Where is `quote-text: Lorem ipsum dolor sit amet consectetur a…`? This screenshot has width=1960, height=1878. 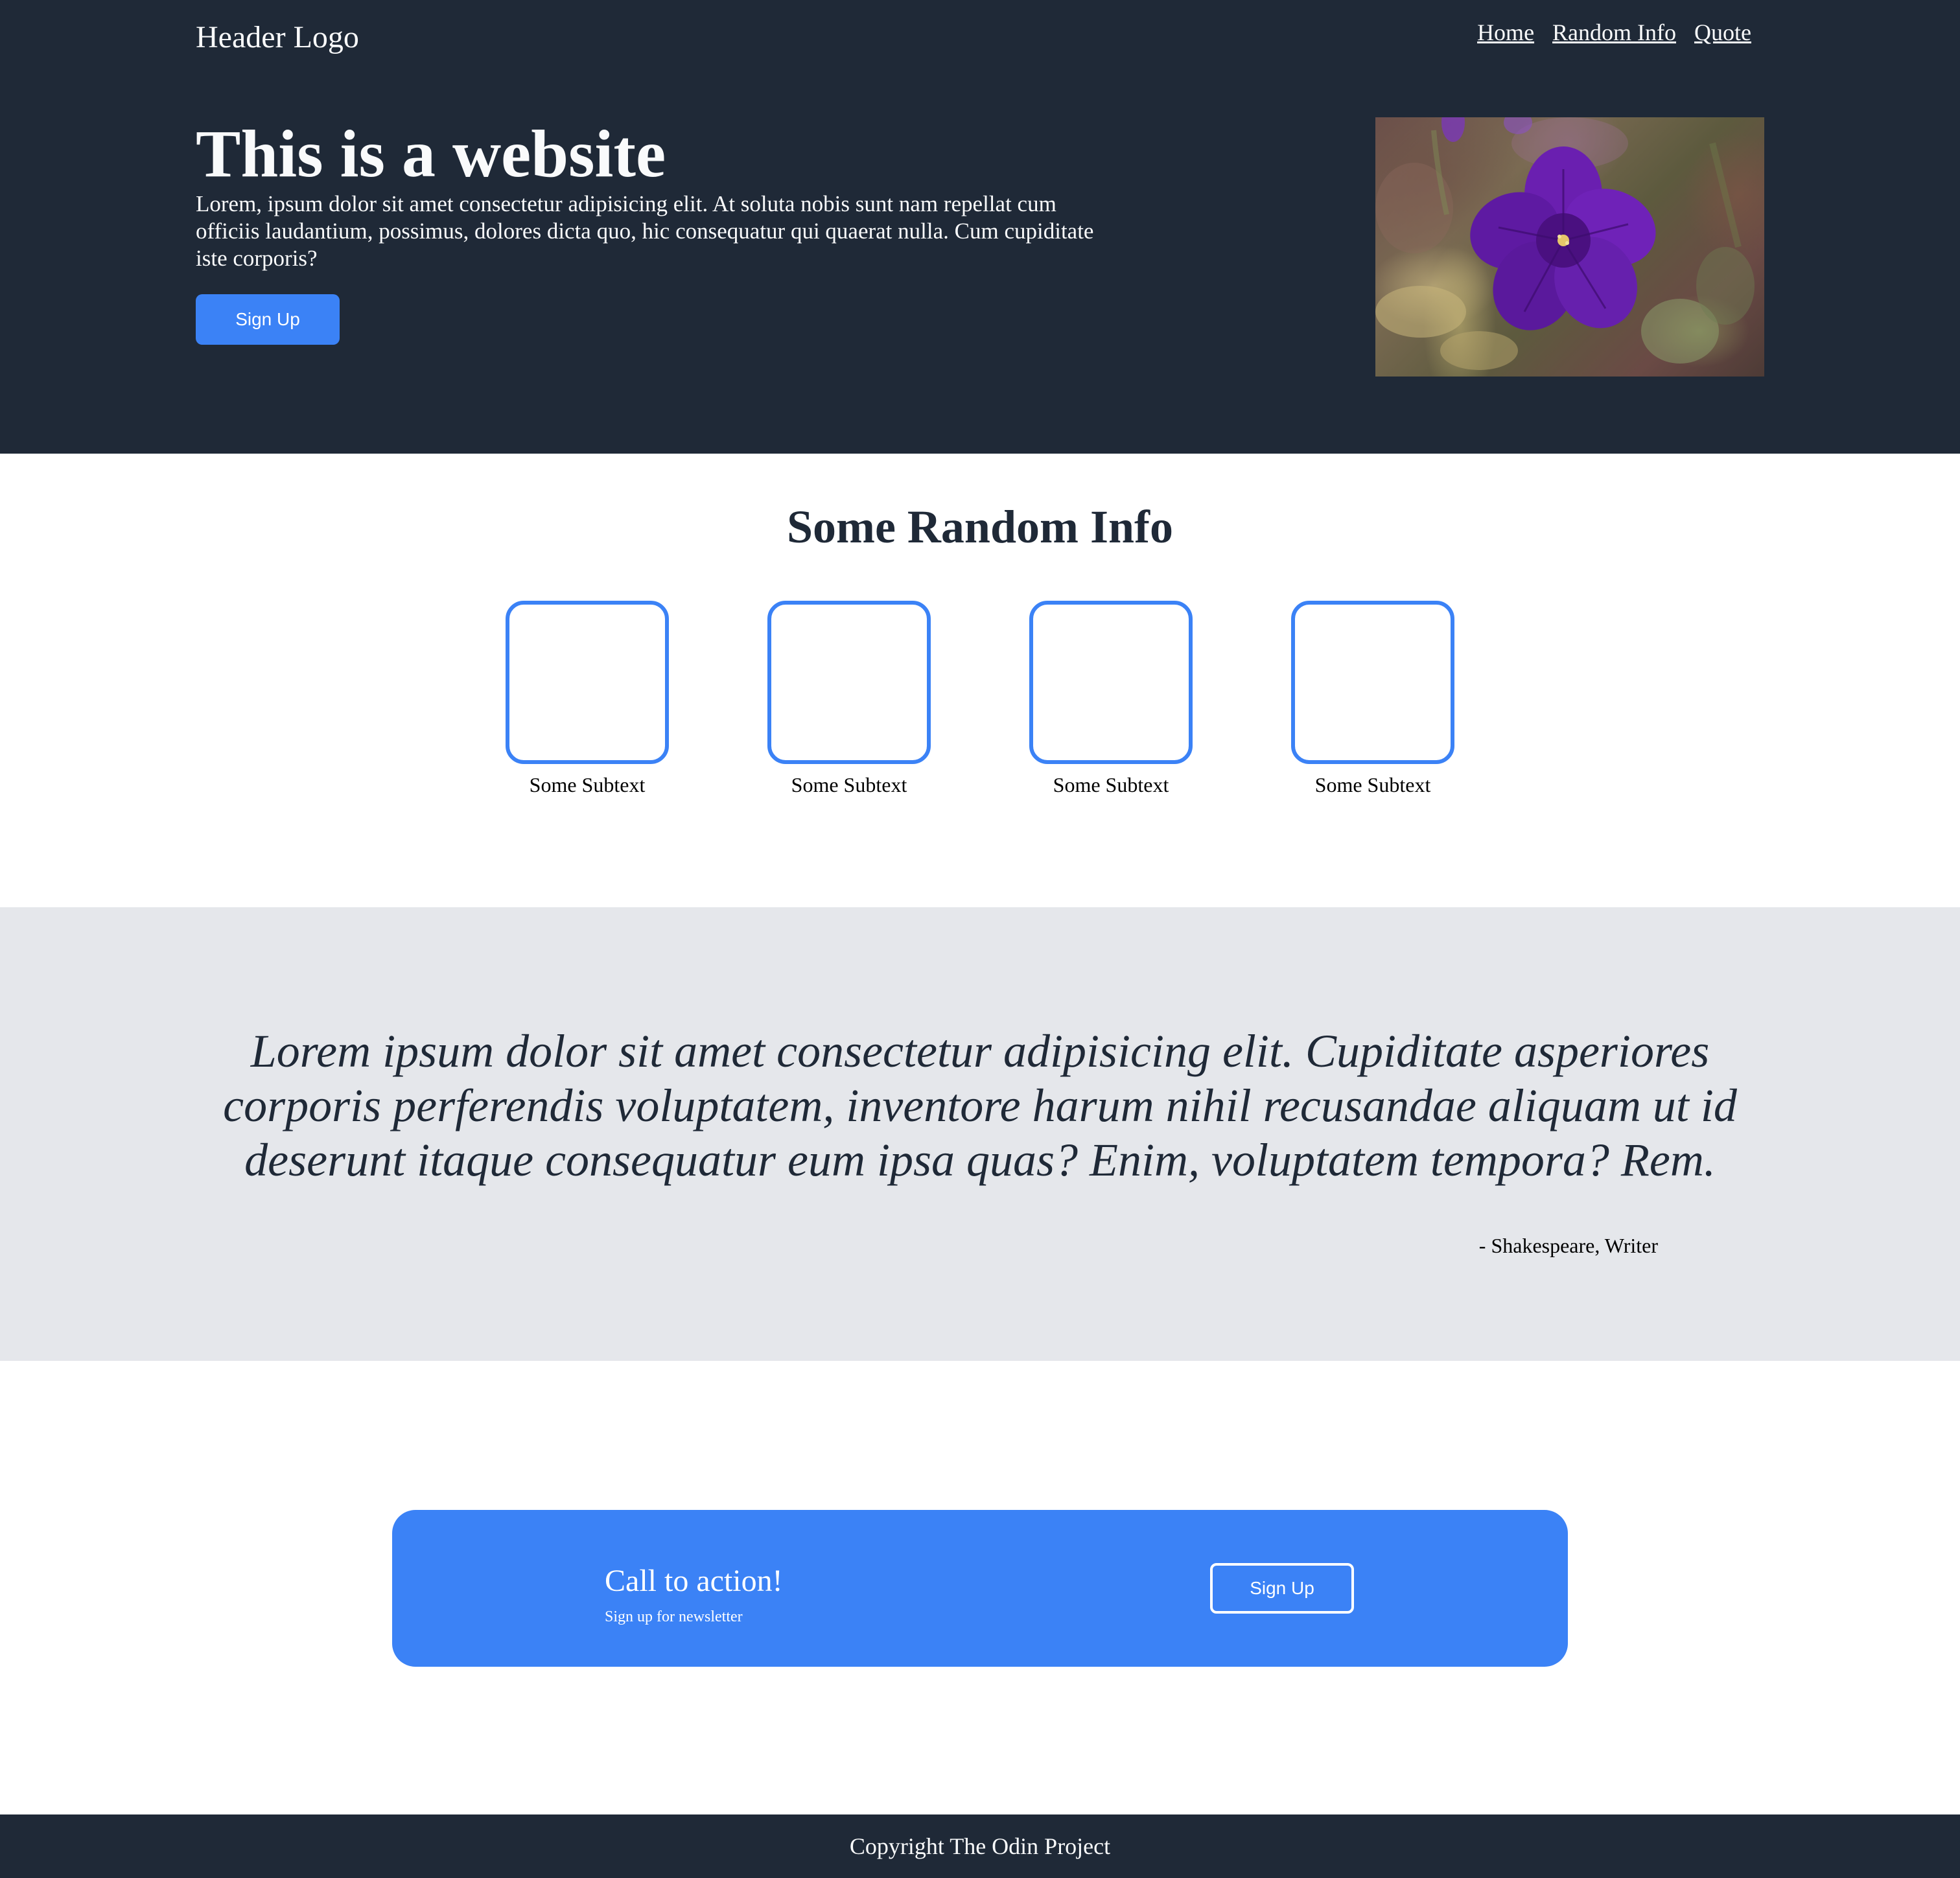
quote-text: Lorem ipsum dolor sit amet consectetur a… is located at coordinates (980, 1105).